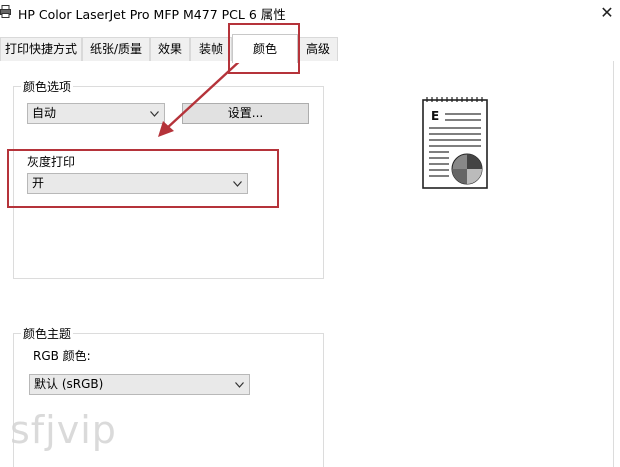 Image resolution: width=620 pixels, height=467 pixels. What do you see at coordinates (200, 97) in the screenshot?
I see `annotation-arrow` at bounding box center [200, 97].